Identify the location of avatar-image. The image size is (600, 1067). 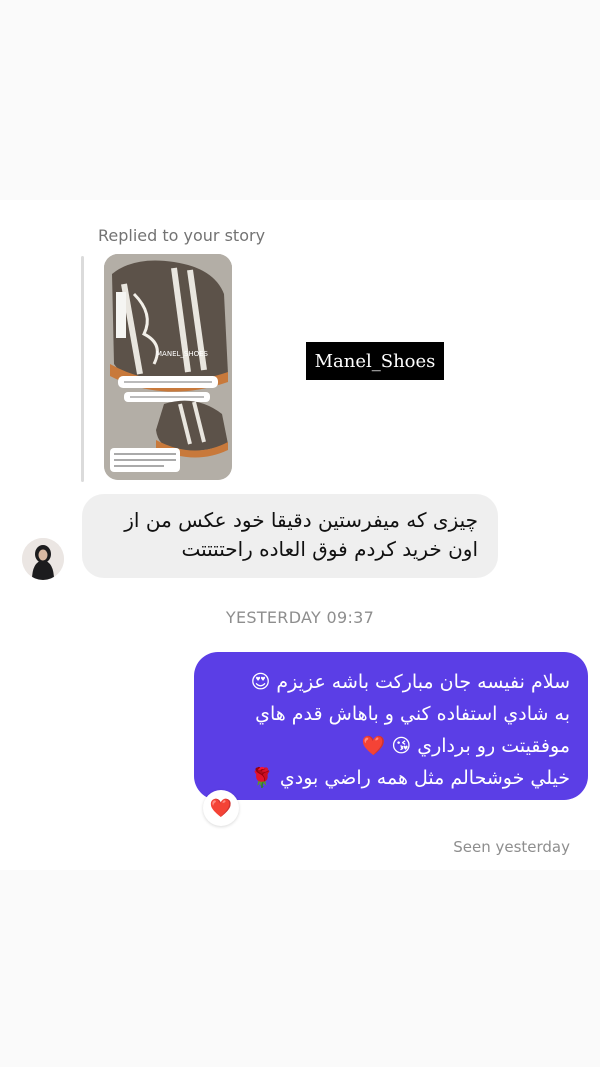
(43, 559).